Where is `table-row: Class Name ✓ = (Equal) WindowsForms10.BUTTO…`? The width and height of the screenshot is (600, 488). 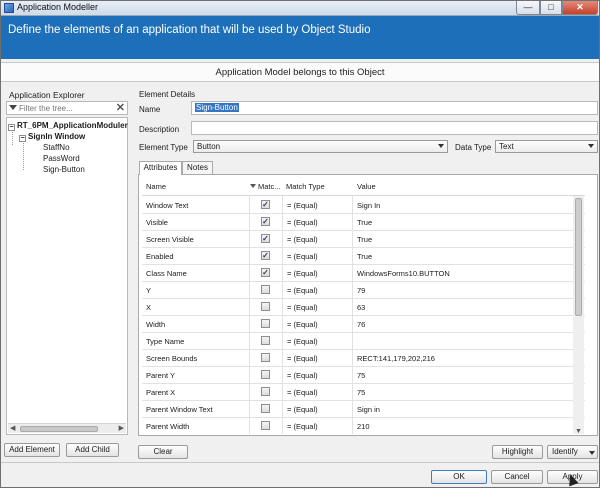 table-row: Class Name ✓ = (Equal) WindowsForms10.BUTTO… is located at coordinates (363, 273).